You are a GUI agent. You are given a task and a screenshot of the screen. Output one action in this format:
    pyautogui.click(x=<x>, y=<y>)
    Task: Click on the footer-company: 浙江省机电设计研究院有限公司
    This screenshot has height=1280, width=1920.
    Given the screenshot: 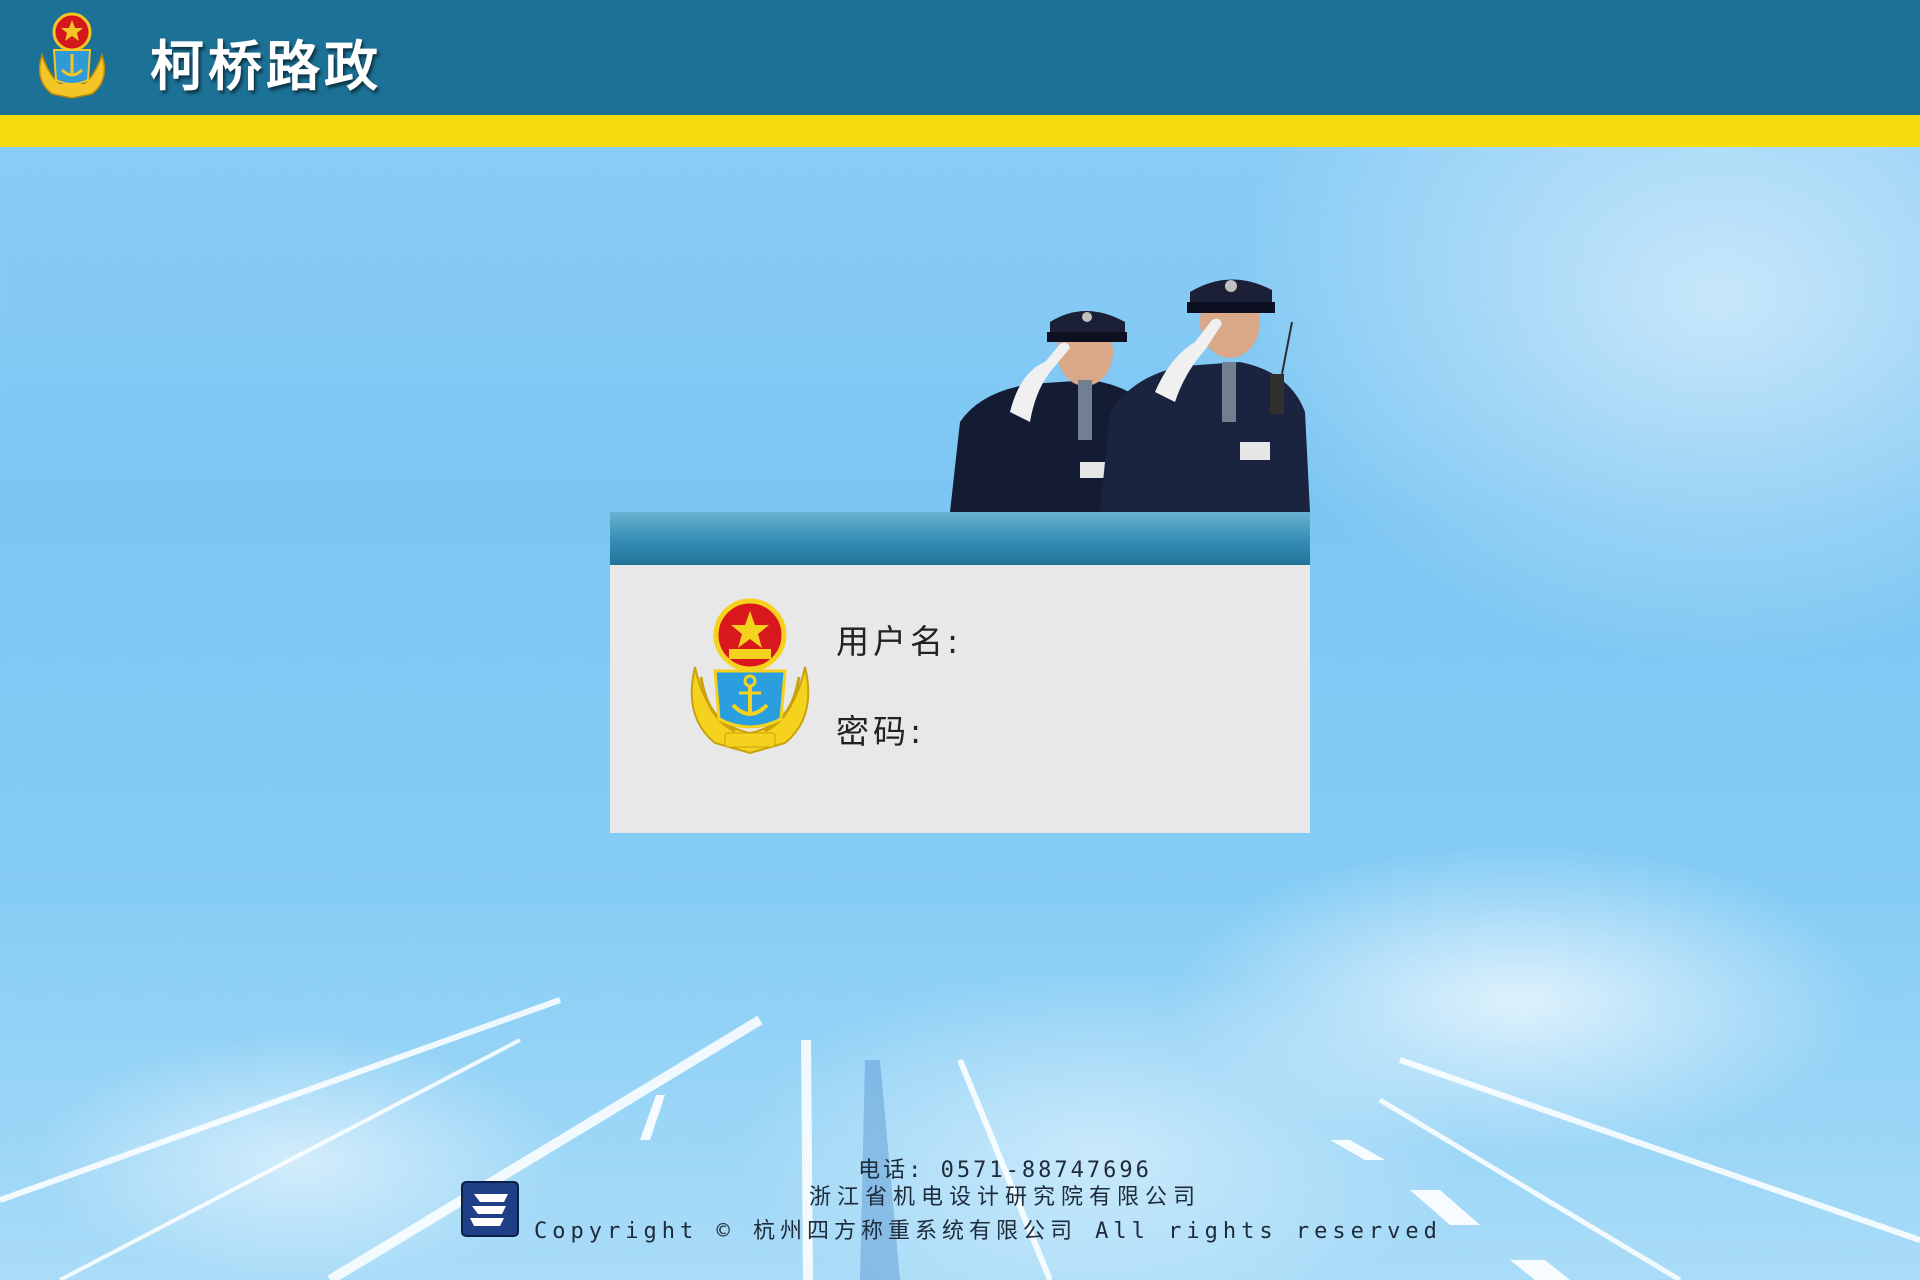 What is the action you would take?
    pyautogui.click(x=1004, y=1197)
    